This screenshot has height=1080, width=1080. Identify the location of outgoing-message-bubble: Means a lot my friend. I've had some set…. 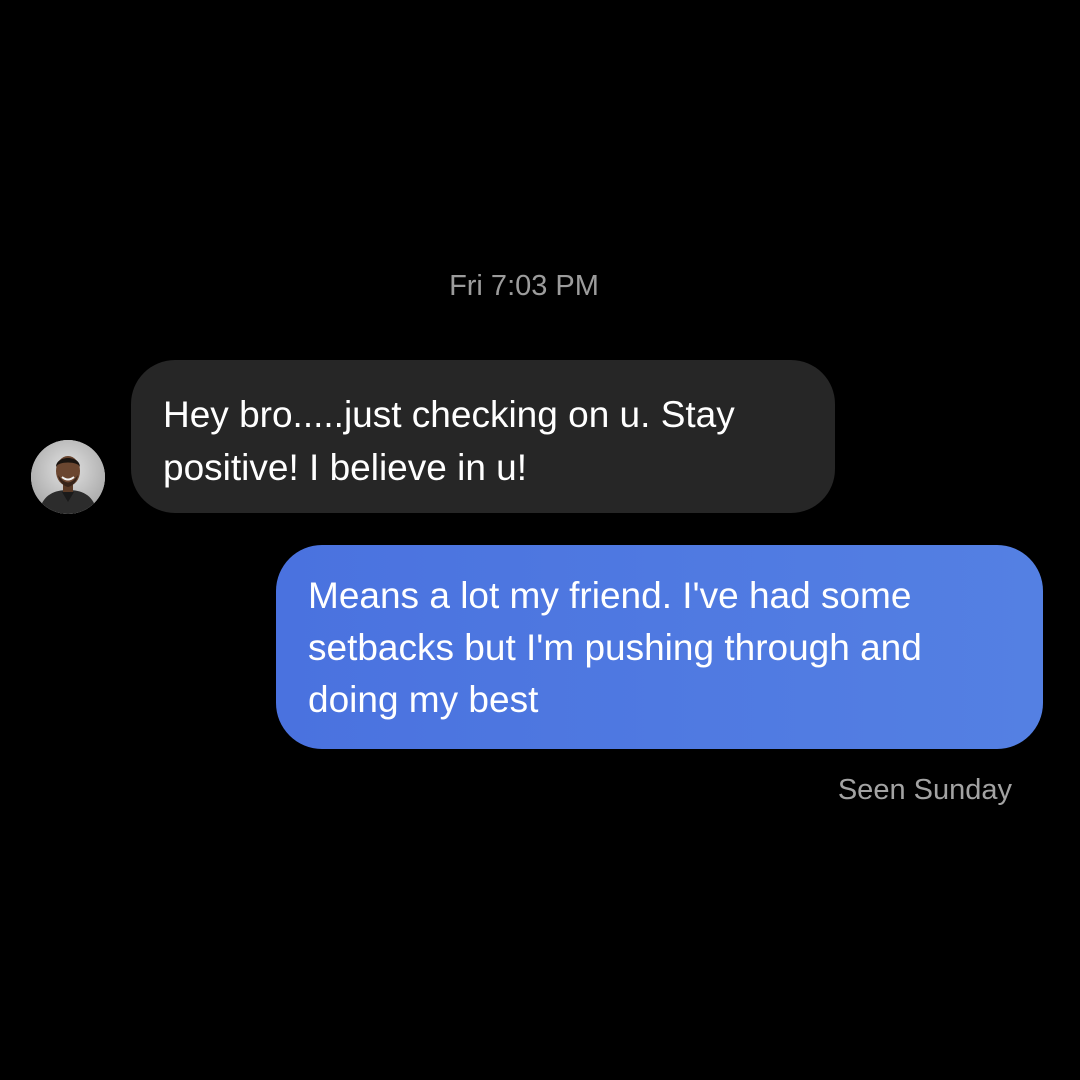
(659, 647).